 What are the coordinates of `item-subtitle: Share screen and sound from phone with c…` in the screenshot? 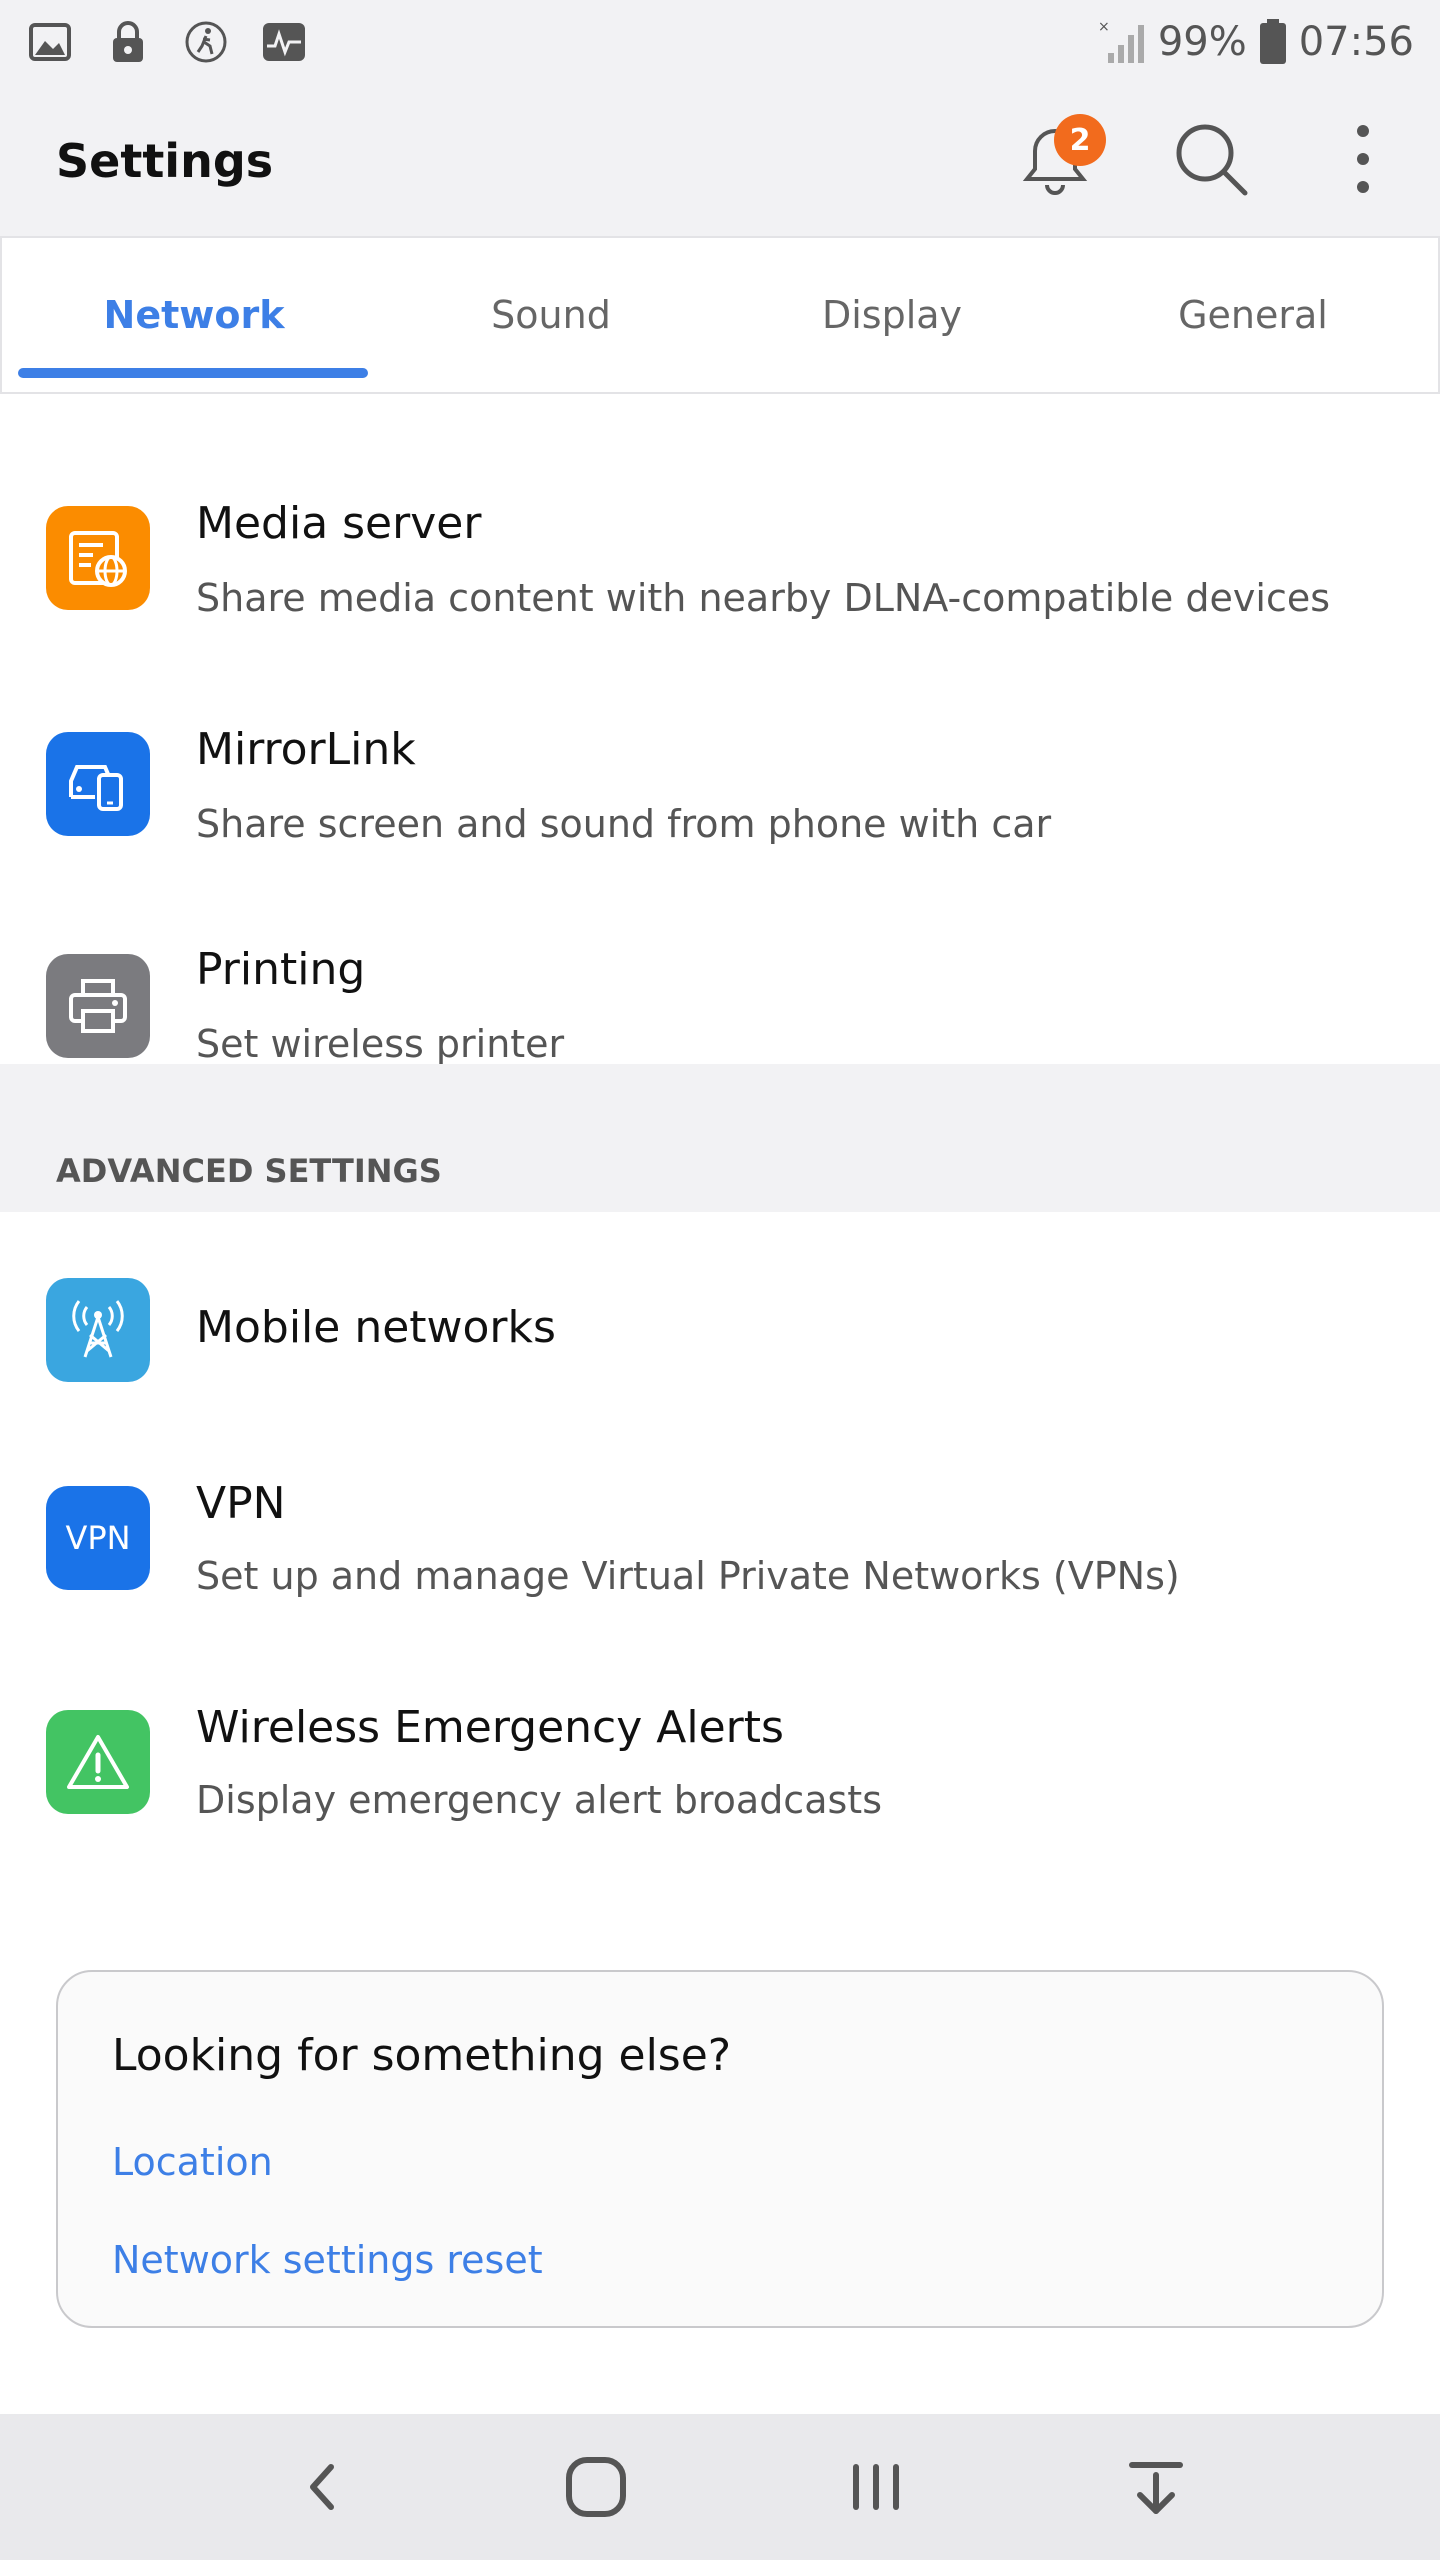 It's located at (624, 824).